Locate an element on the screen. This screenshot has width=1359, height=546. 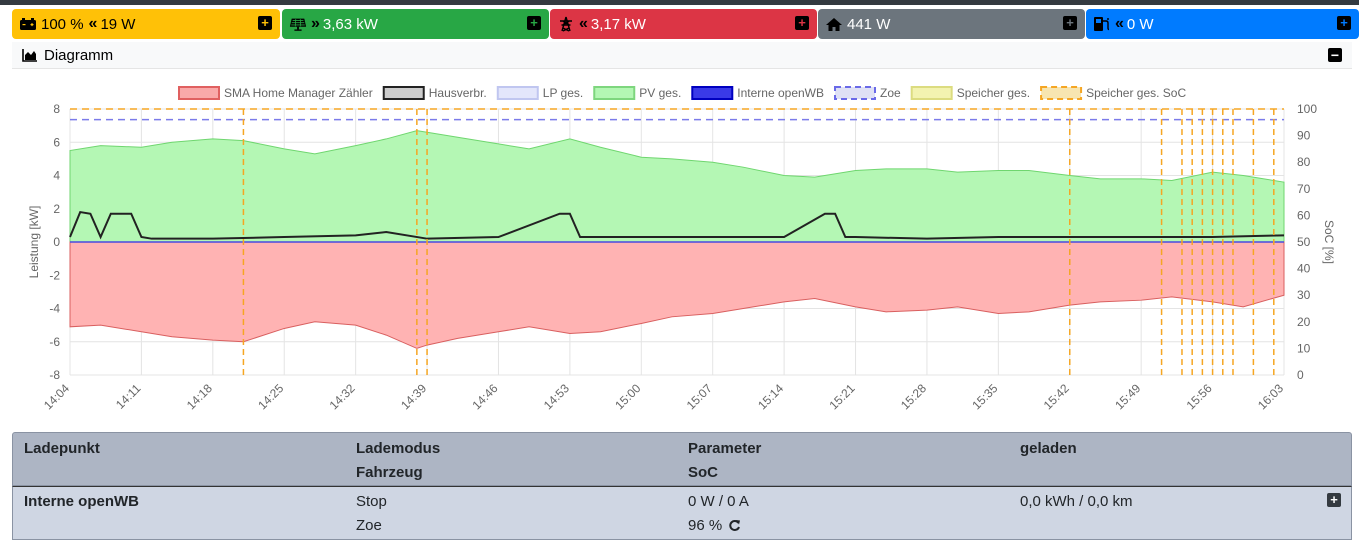
header-soc: SoC is located at coordinates (703, 472).